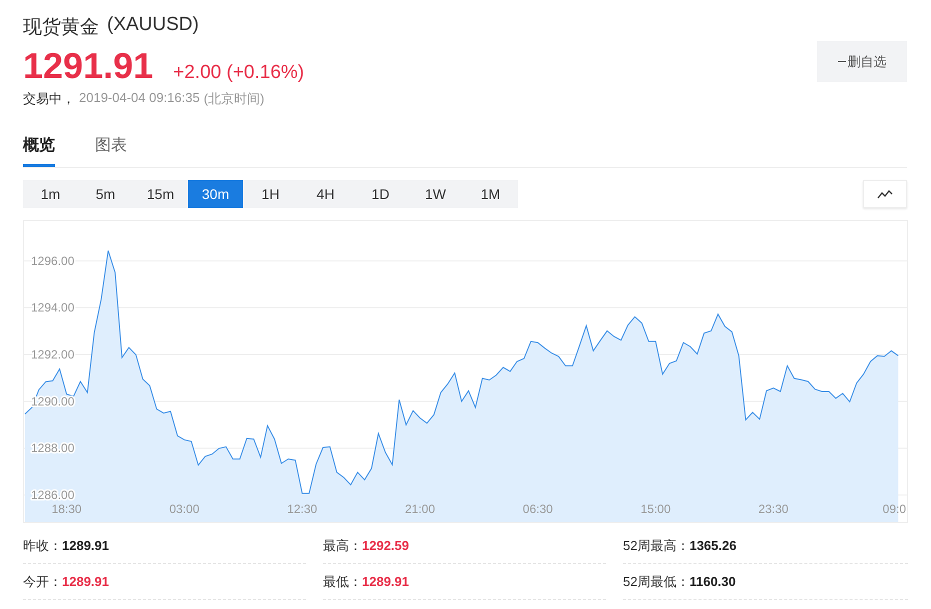  I want to click on timezone: (北京时间), so click(234, 99).